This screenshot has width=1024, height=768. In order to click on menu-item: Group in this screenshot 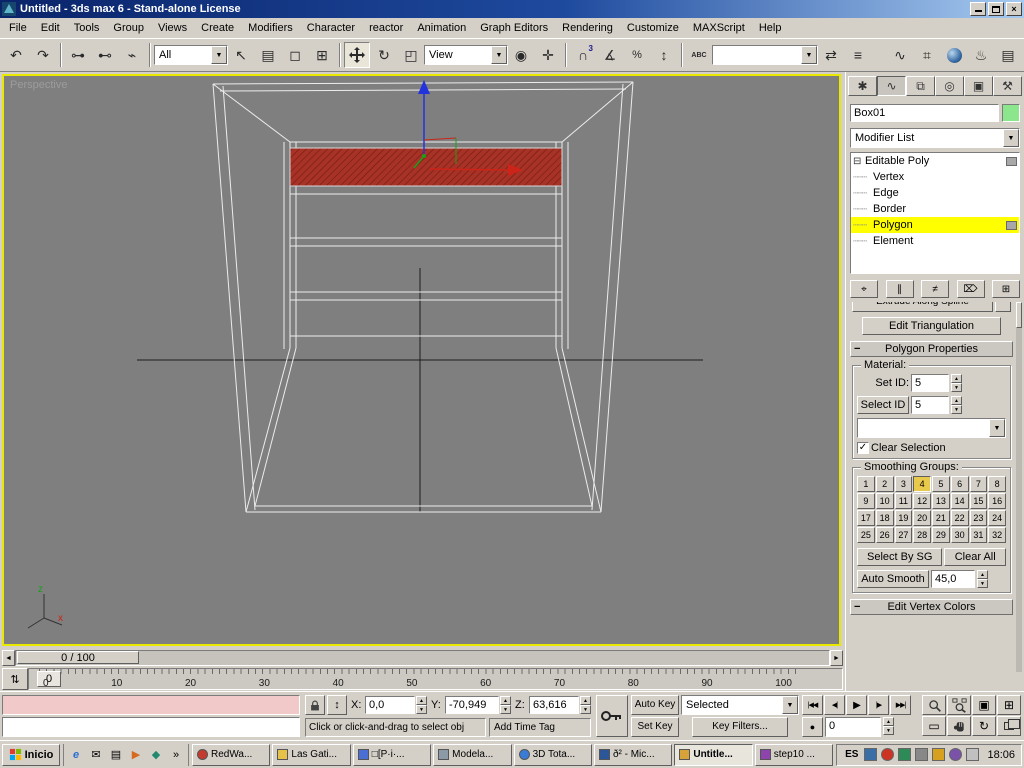, I will do `click(128, 28)`.